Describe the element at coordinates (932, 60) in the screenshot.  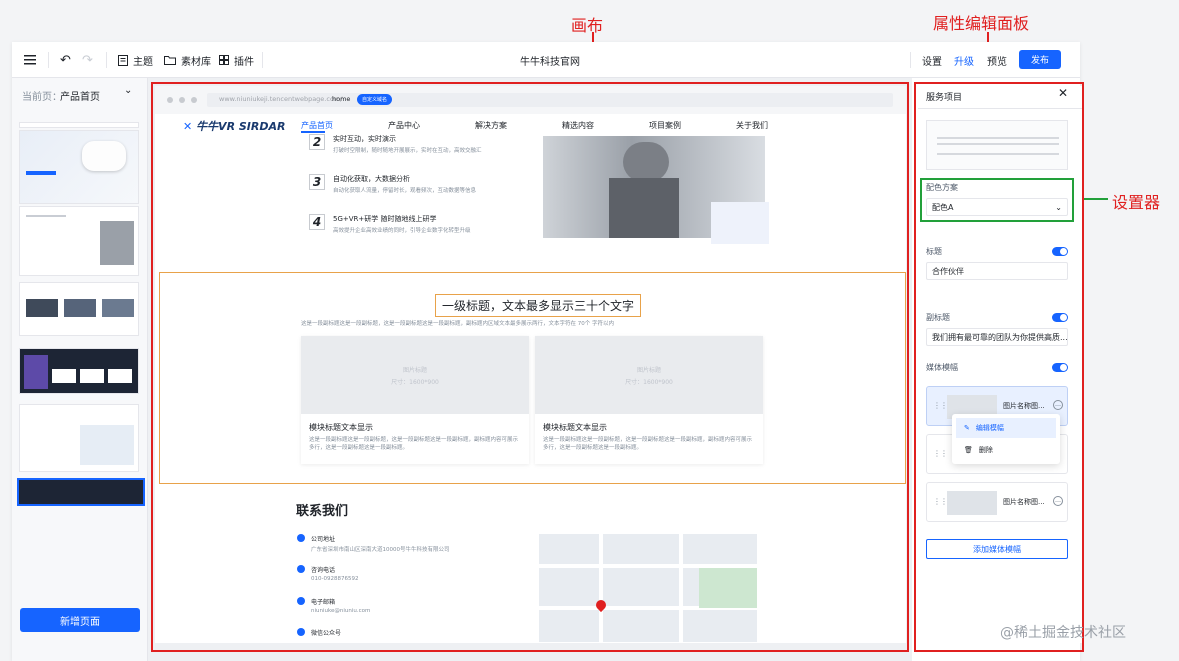
I see `settings-button: 设置` at that location.